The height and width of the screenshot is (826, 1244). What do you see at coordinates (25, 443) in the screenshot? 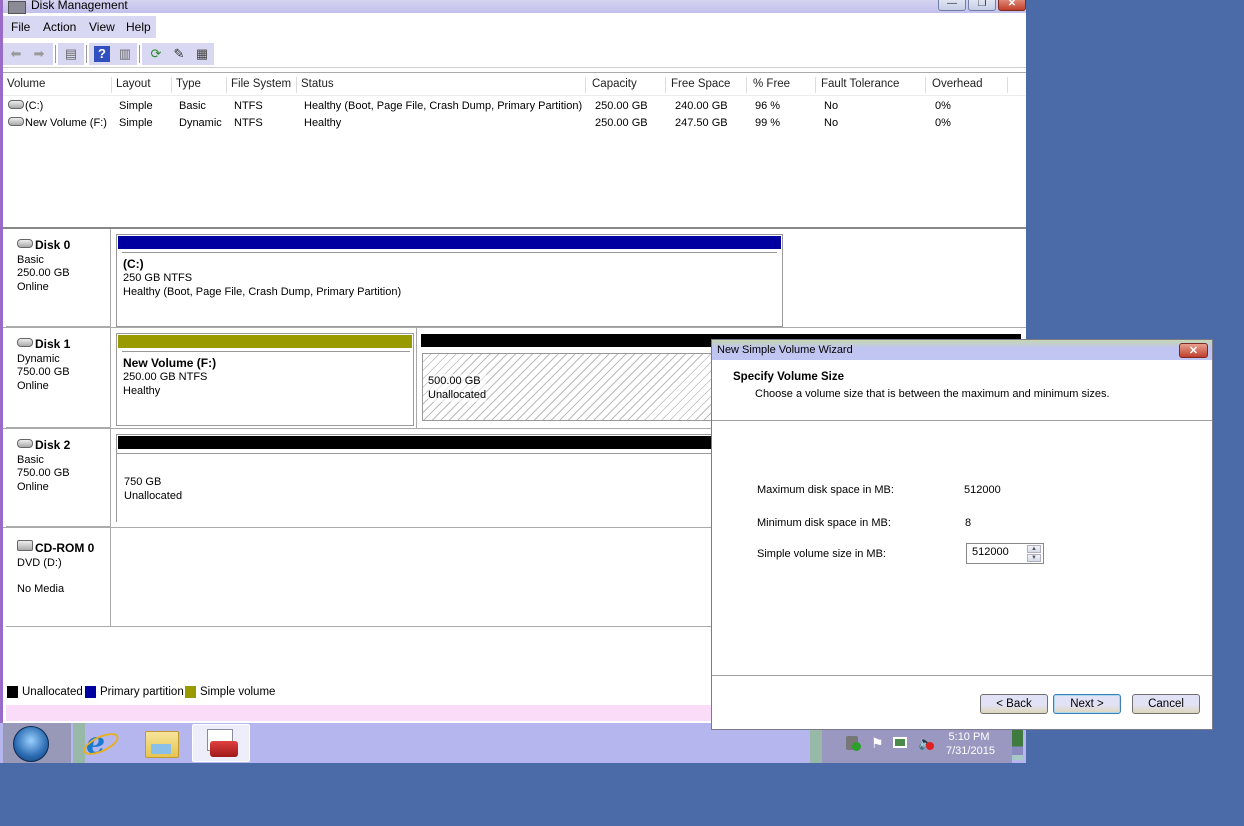
I see `hard-disk-icon` at bounding box center [25, 443].